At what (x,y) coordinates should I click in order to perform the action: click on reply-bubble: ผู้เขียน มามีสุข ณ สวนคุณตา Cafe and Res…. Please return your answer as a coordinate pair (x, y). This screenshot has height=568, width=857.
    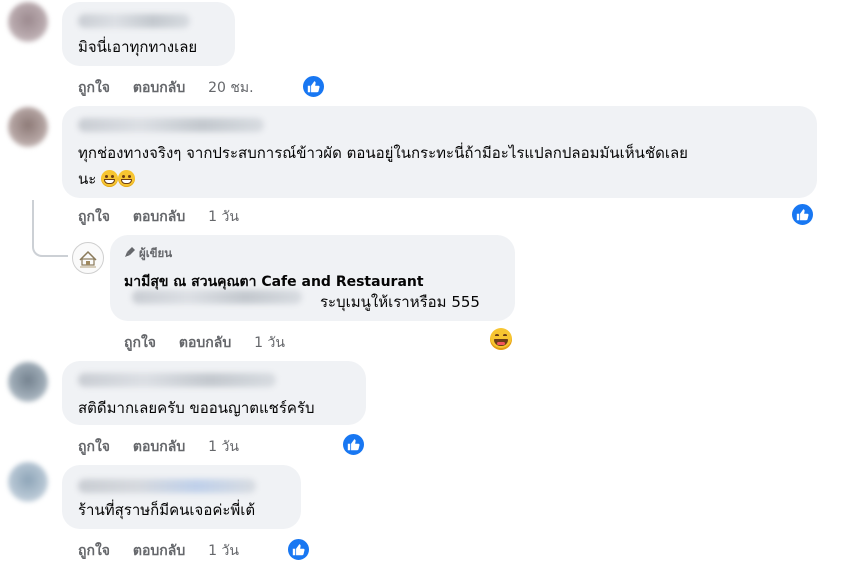
    Looking at the image, I should click on (312, 278).